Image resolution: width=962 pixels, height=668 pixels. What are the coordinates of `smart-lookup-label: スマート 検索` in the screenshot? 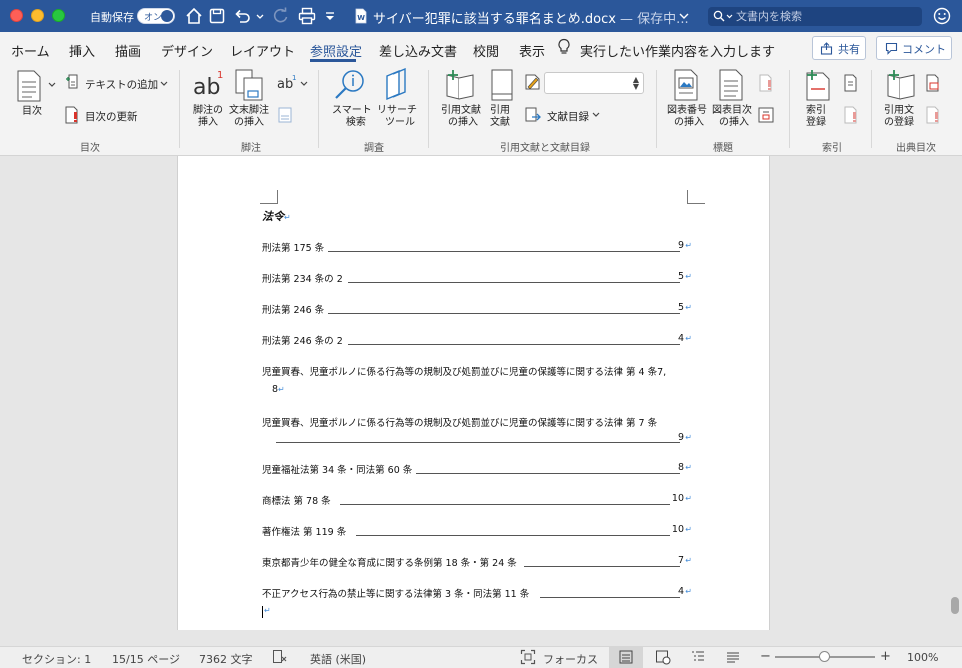 It's located at (352, 117).